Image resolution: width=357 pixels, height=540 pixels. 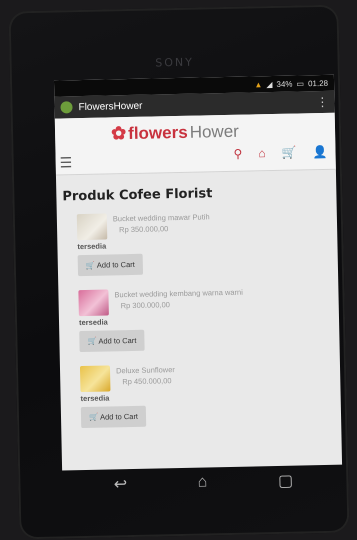 What do you see at coordinates (280, 153) in the screenshot?
I see `header-icons: ⚲ ⌂ 🛒 👤` at bounding box center [280, 153].